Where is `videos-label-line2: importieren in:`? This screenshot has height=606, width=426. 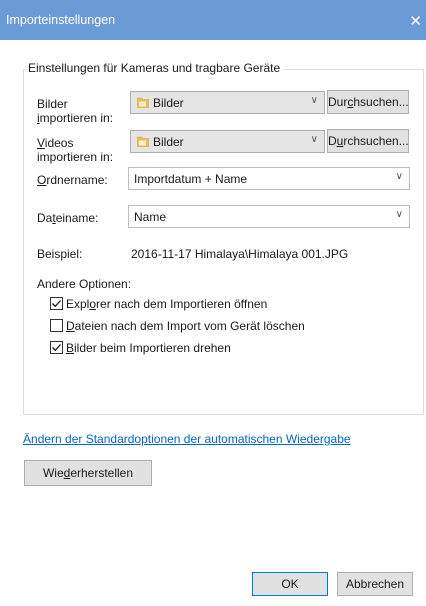 videos-label-line2: importieren in: is located at coordinates (75, 157).